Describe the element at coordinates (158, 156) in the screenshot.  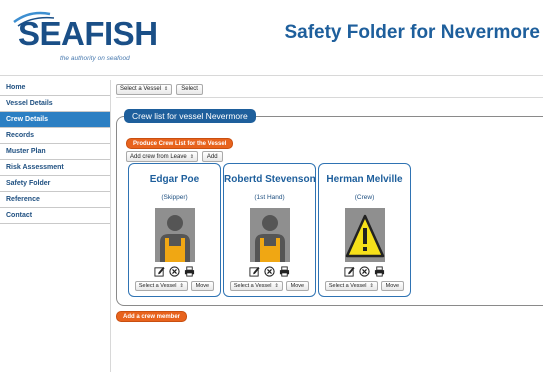
I see `crew-from-leave-value: Add crew from Leave` at that location.